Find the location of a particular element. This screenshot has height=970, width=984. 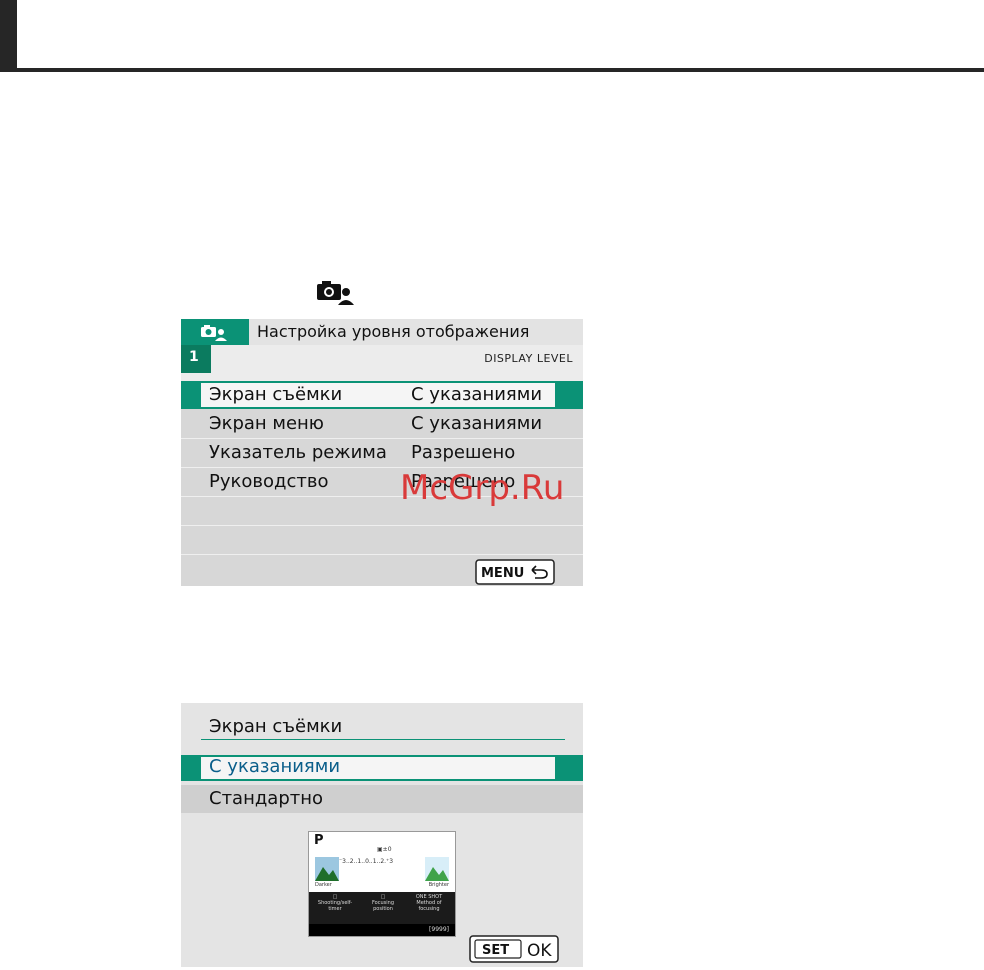

option-guided: С указаниями is located at coordinates (382, 768).